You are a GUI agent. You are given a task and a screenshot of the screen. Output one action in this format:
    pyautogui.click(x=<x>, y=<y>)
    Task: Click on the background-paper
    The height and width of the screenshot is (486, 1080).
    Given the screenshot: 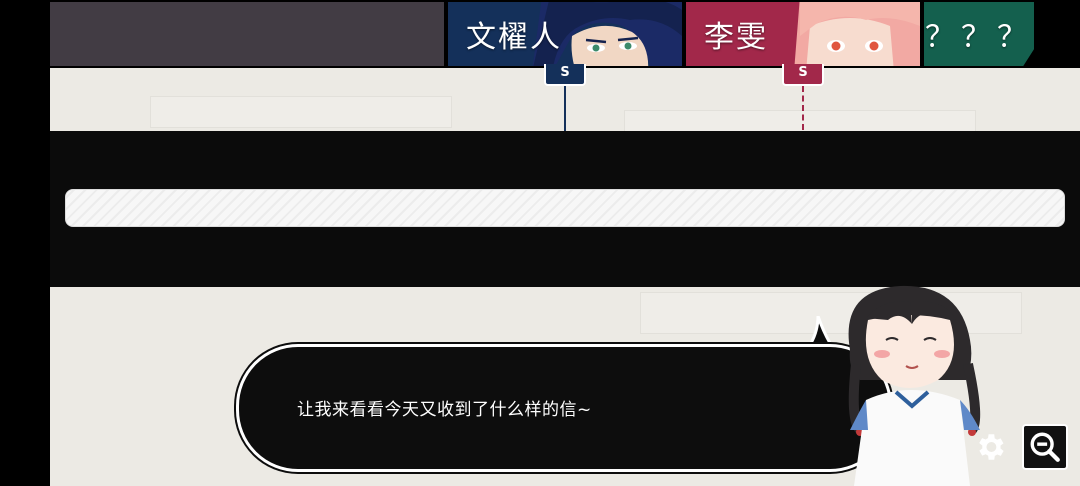 What is the action you would take?
    pyautogui.click(x=301, y=112)
    